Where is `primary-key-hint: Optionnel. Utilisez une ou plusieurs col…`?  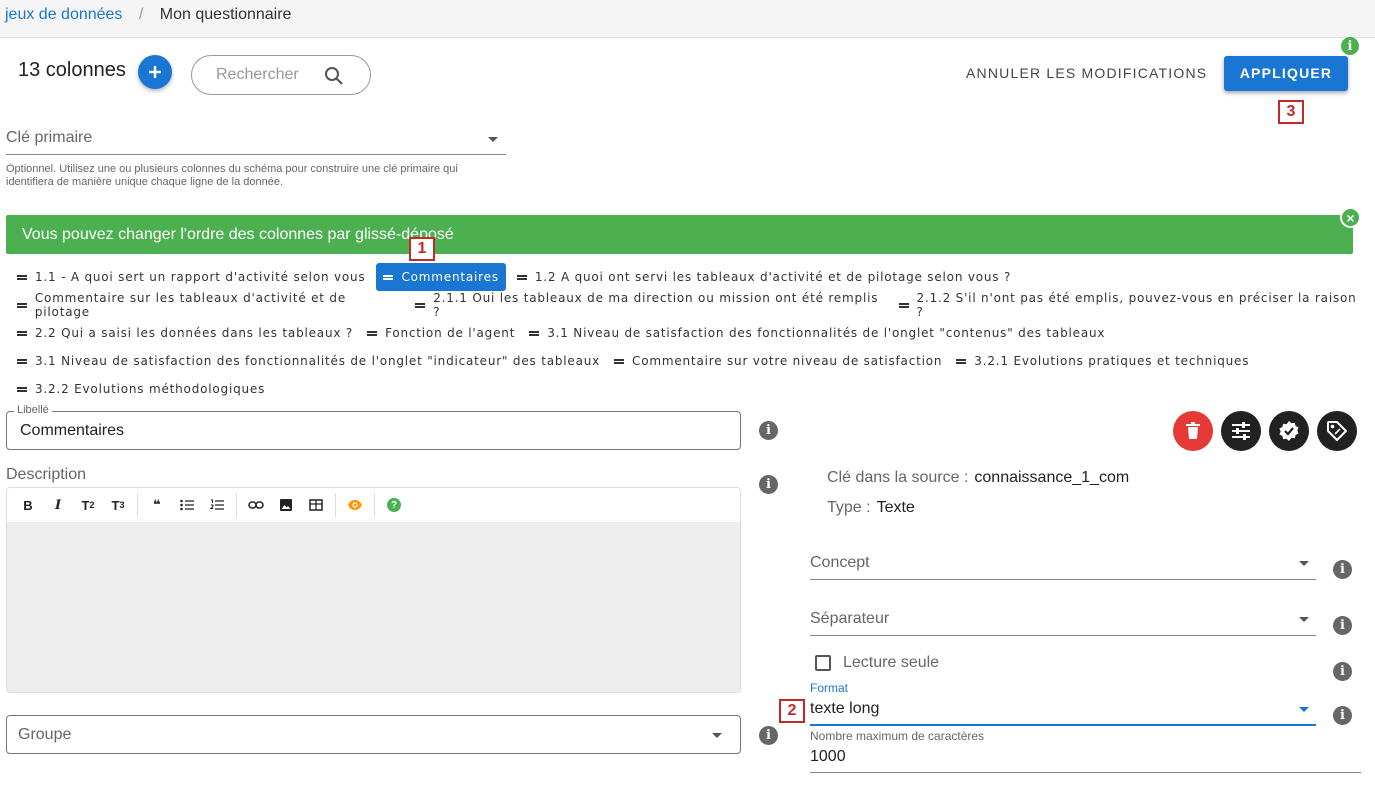 primary-key-hint: Optionnel. Utilisez une ou plusieurs col… is located at coordinates (232, 175).